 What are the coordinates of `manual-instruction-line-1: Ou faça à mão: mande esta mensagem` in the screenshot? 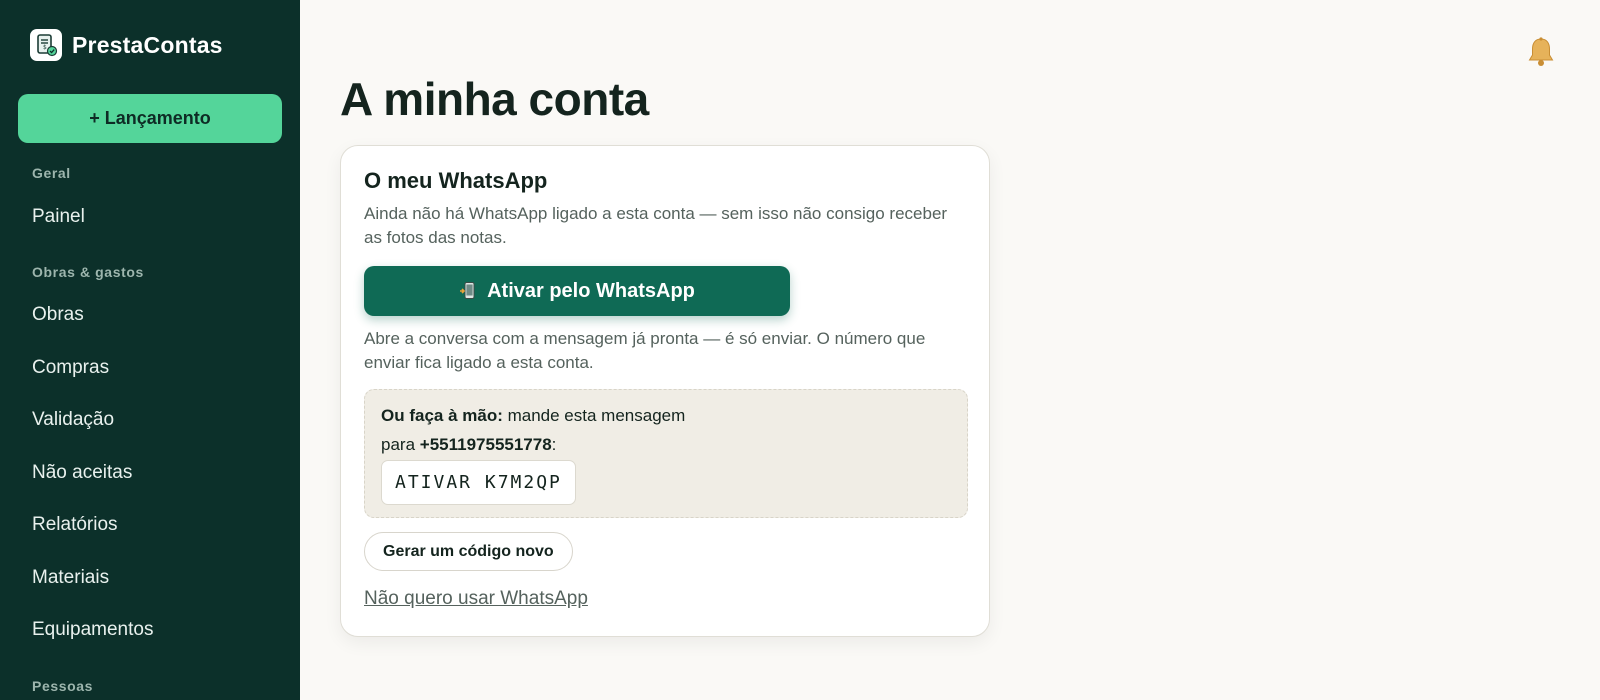 It's located at (533, 416).